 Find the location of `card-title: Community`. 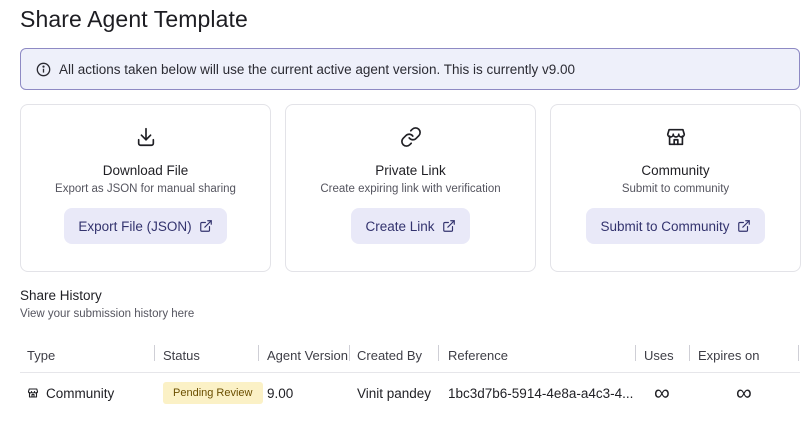

card-title: Community is located at coordinates (675, 170).